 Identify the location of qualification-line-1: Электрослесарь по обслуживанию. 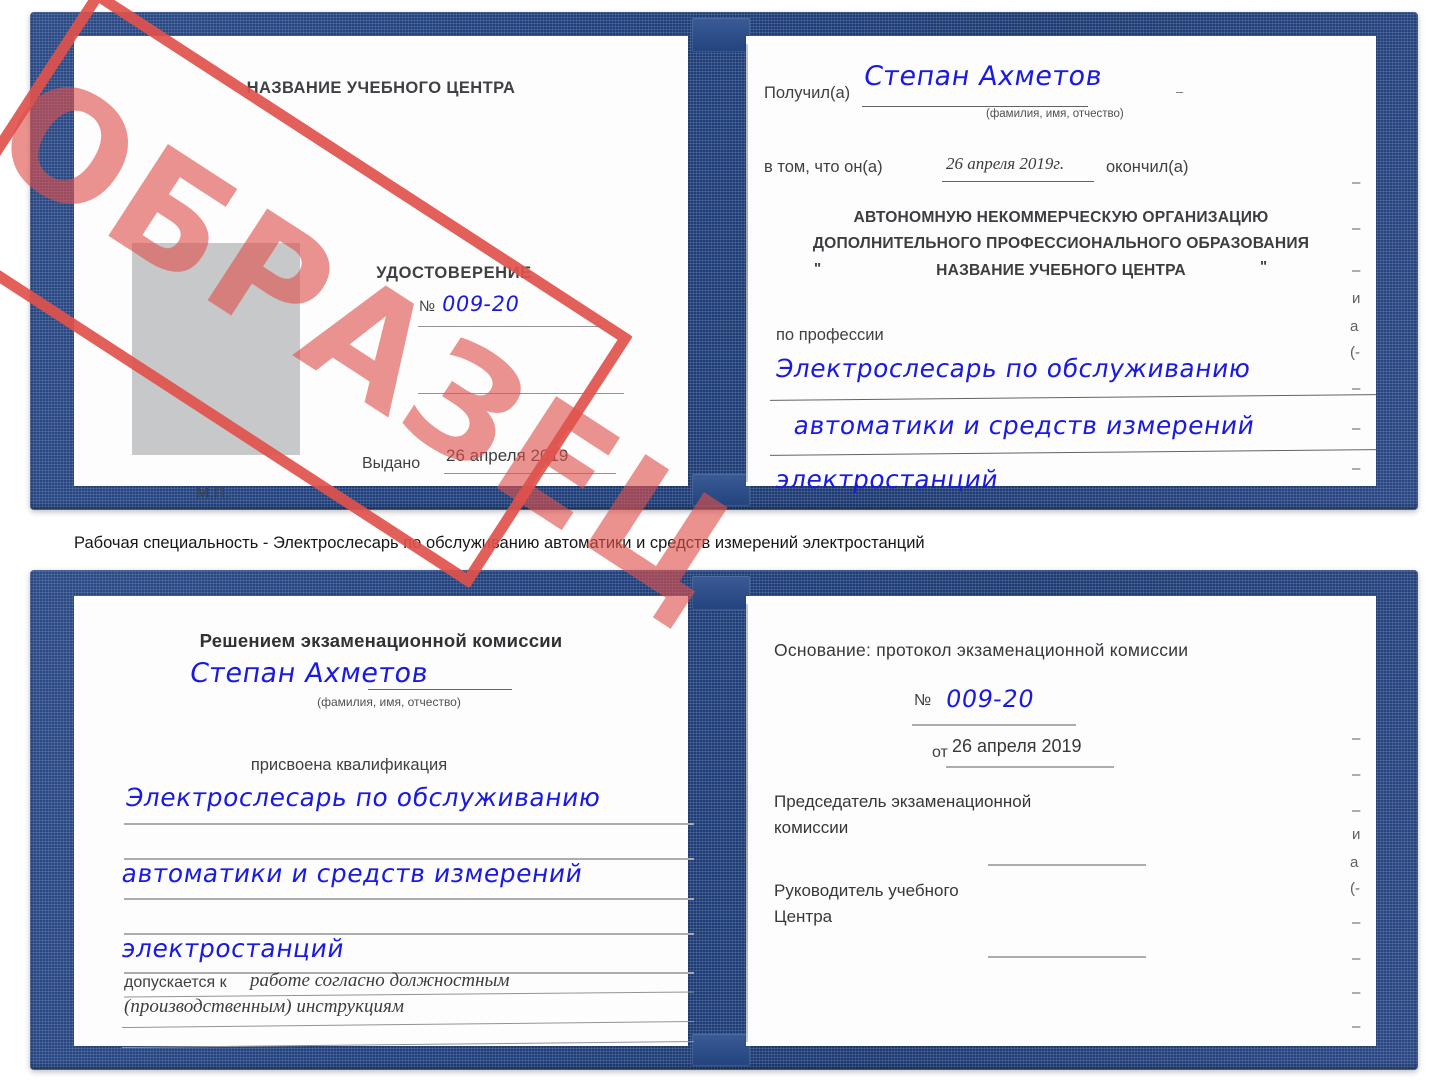
(363, 797).